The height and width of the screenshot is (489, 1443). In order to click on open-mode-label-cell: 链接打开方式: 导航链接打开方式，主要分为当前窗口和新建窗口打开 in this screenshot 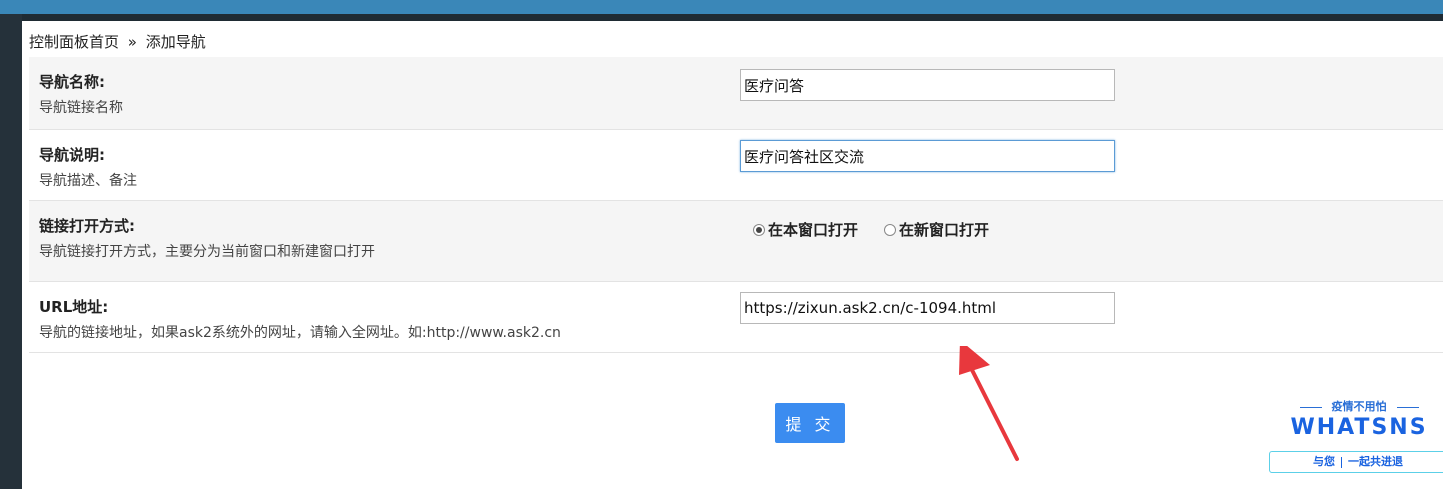, I will do `click(207, 231)`.